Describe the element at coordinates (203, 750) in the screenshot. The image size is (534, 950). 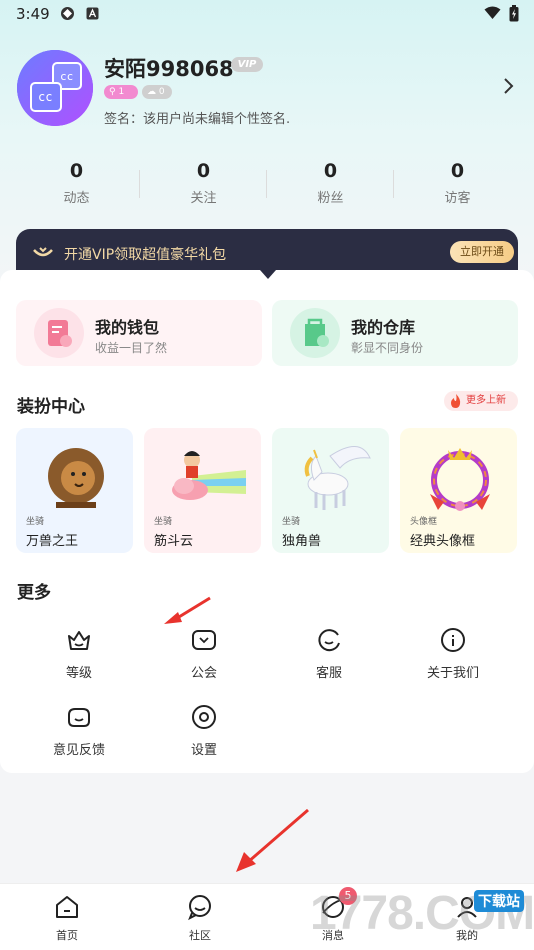
I see `more-item-label: 设置` at that location.